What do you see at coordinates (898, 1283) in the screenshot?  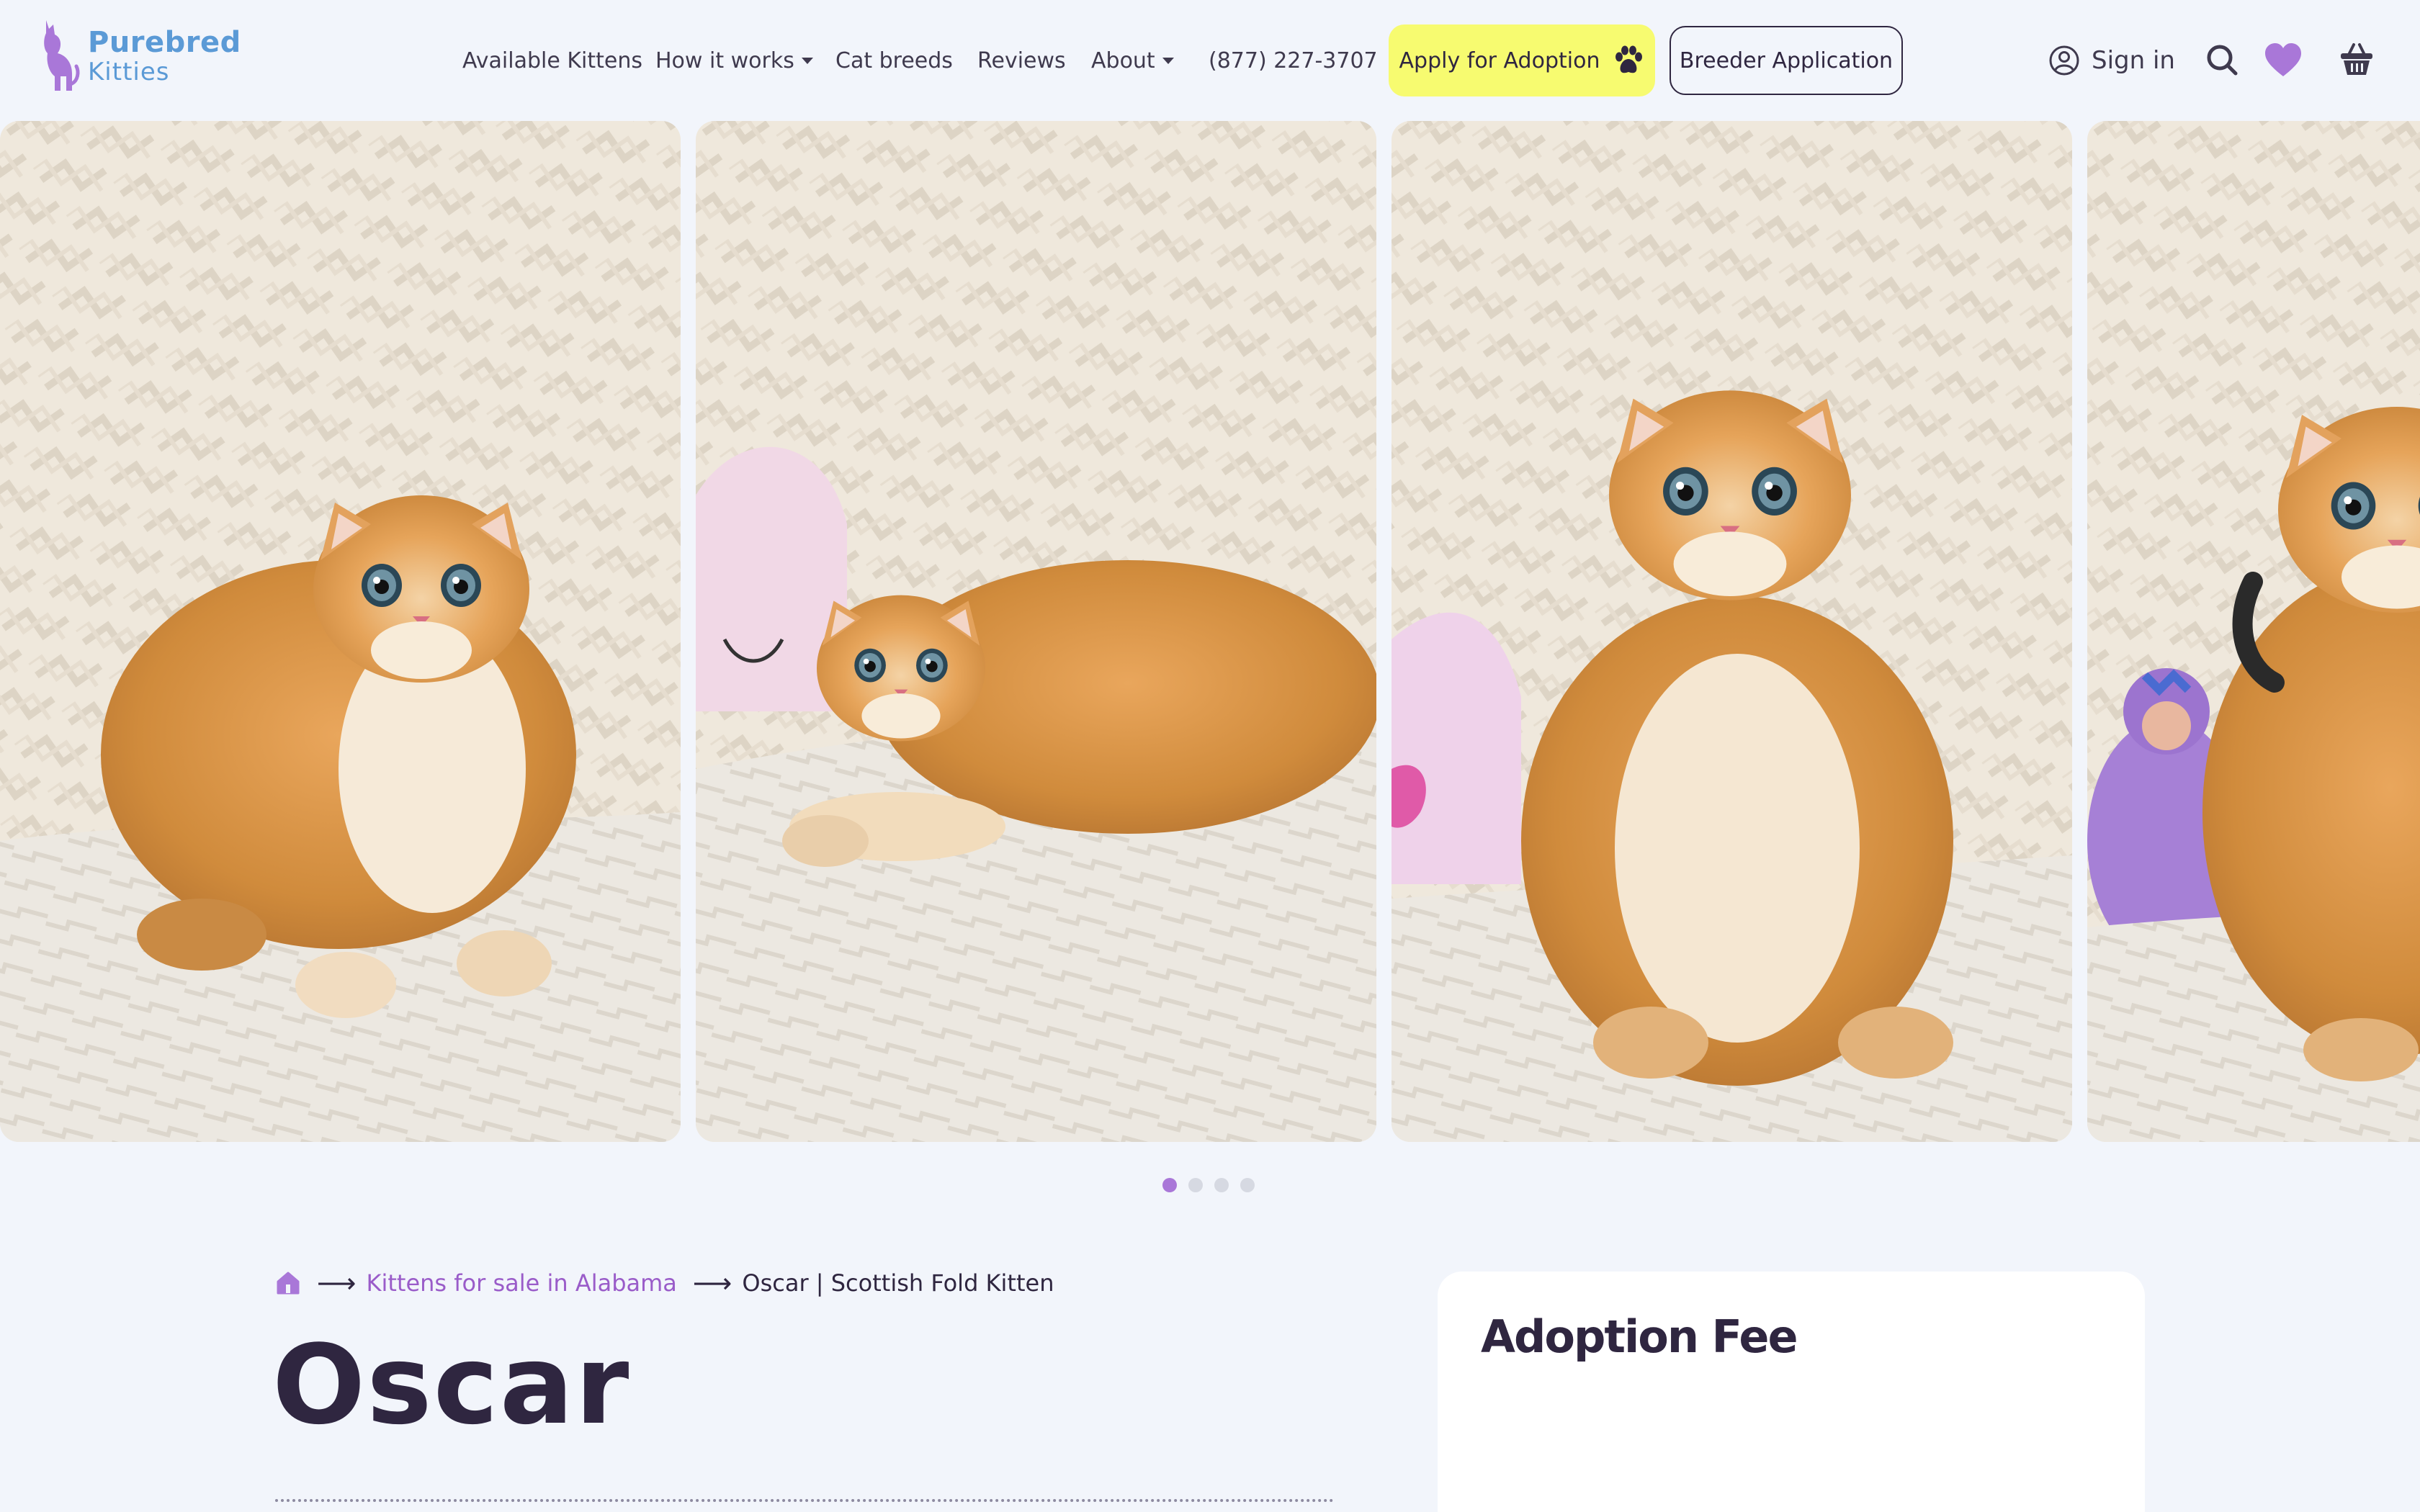 I see `breadcrumb-current: Oscar | Scottish Fold Kitten` at bounding box center [898, 1283].